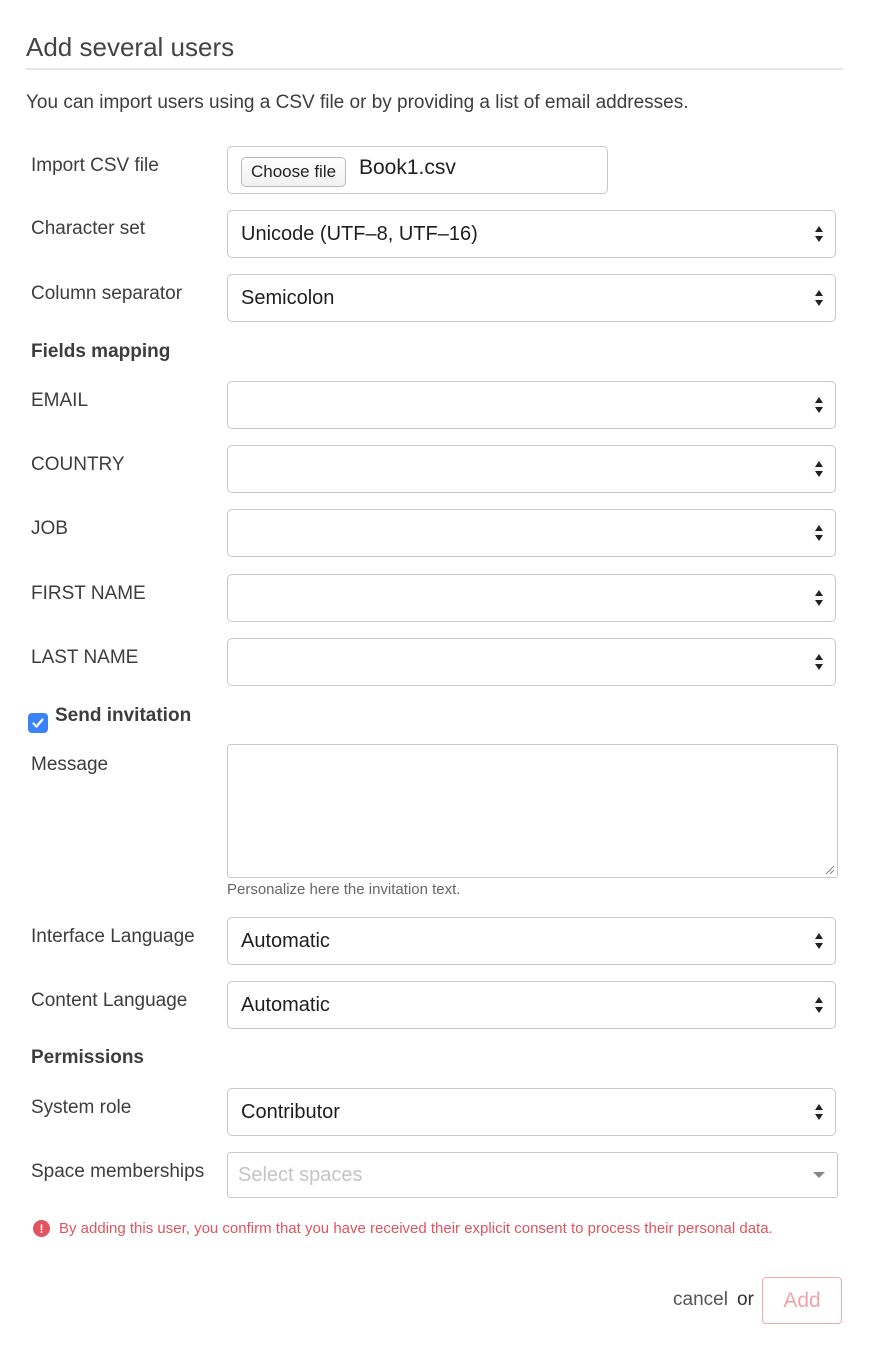  What do you see at coordinates (70, 764) in the screenshot?
I see `message-label: Message` at bounding box center [70, 764].